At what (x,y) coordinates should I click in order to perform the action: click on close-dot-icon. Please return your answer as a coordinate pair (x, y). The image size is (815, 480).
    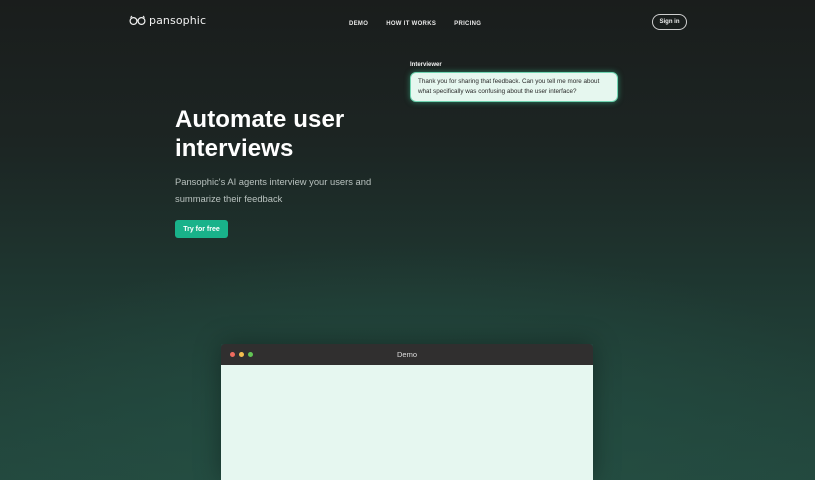
    Looking at the image, I should click on (232, 354).